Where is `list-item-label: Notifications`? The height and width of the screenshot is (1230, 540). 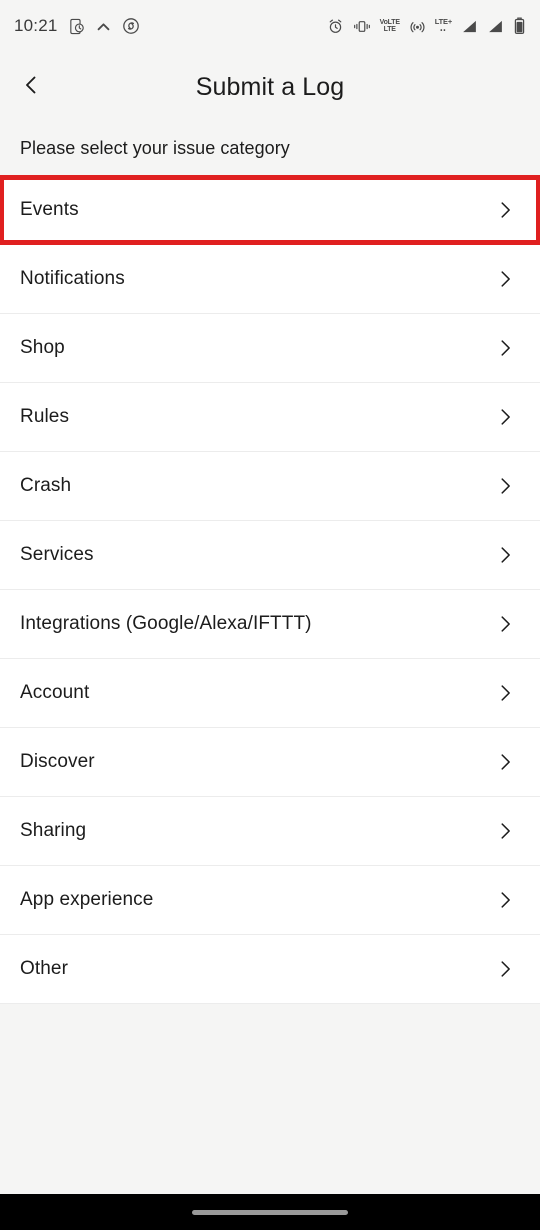 list-item-label: Notifications is located at coordinates (72, 278).